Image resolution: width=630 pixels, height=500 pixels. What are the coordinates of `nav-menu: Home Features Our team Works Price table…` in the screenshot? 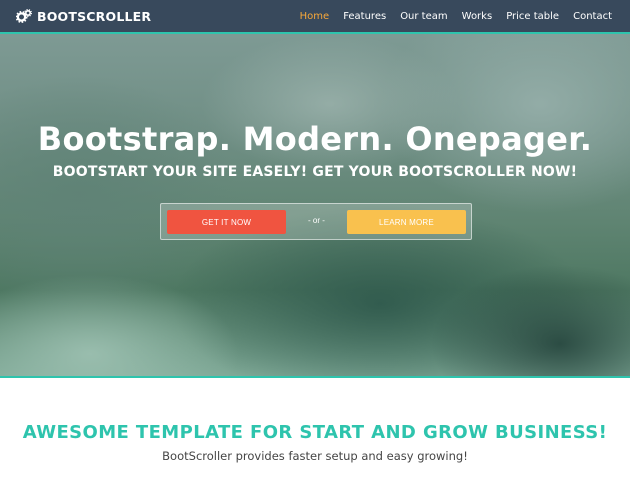 It's located at (449, 16).